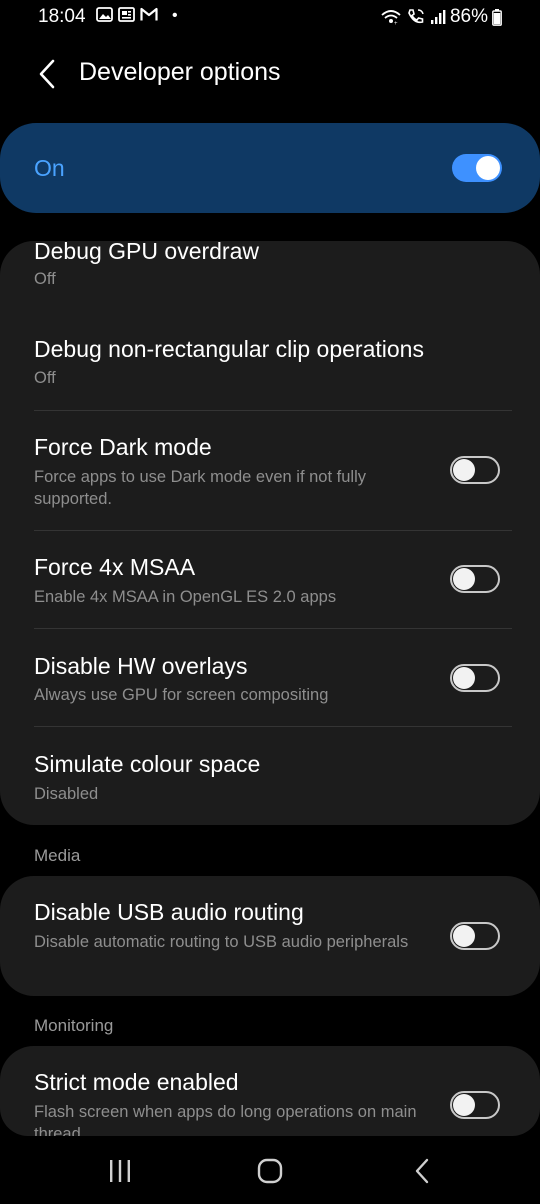  I want to click on status-bar: 18:04 • + 86%, so click(270, 17).